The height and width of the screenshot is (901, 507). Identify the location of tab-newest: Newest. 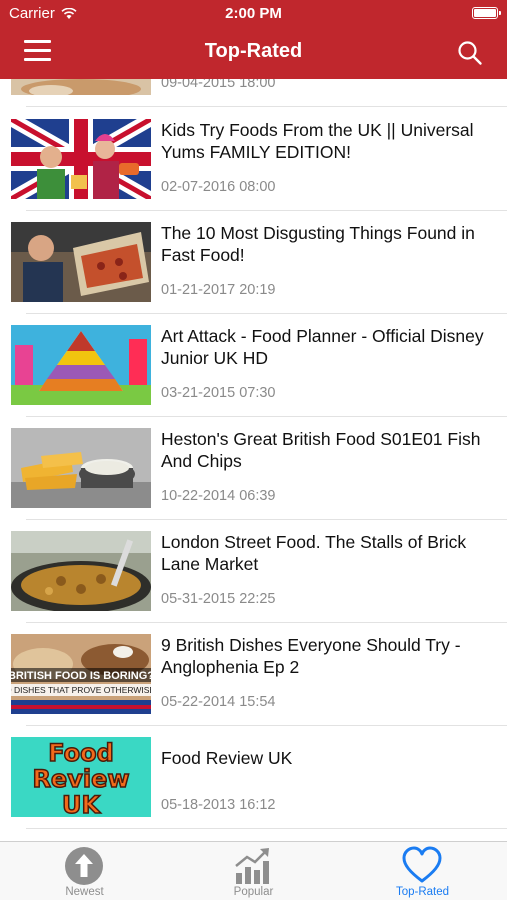
(84, 871).